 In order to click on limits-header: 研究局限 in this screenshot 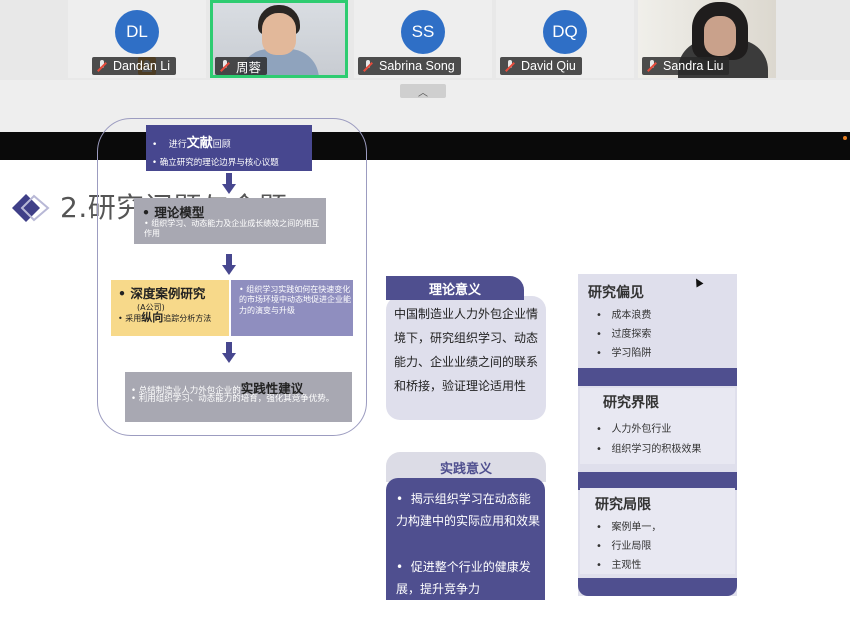, I will do `click(623, 505)`.